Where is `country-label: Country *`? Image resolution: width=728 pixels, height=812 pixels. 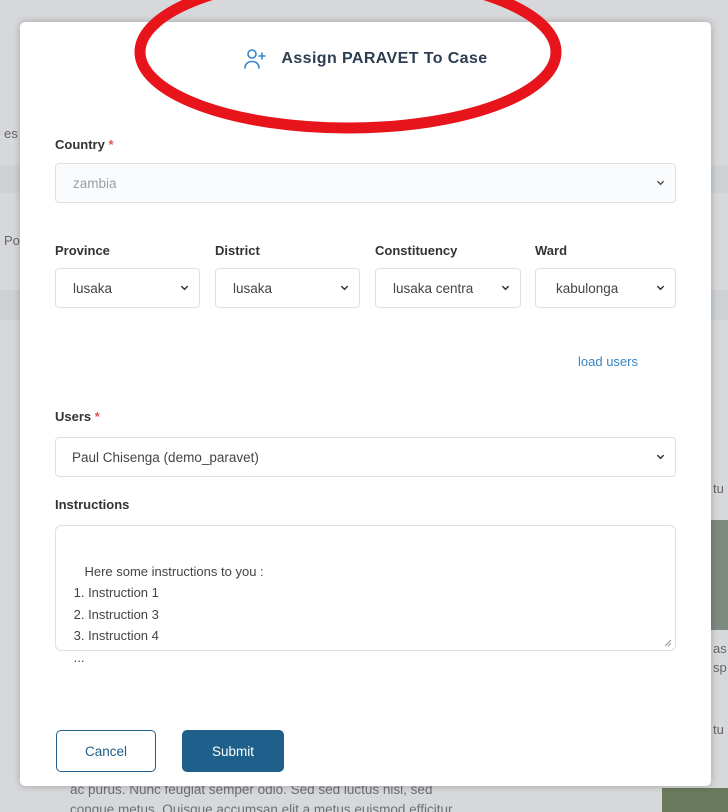
country-label: Country * is located at coordinates (84, 144).